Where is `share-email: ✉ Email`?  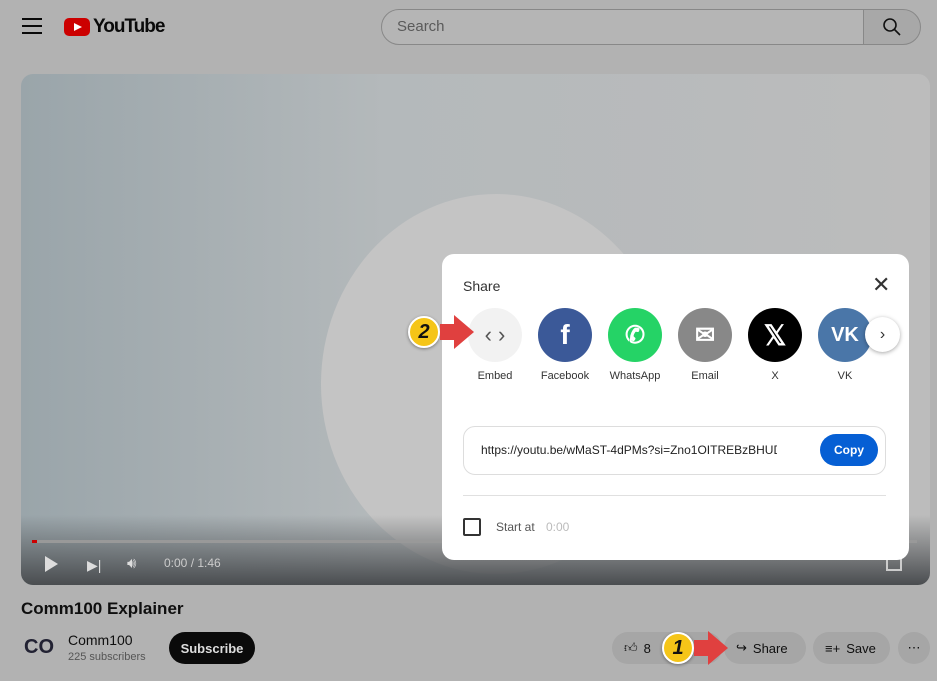 share-email: ✉ Email is located at coordinates (705, 345).